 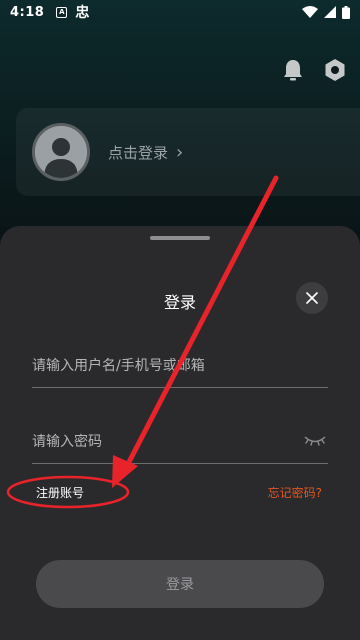 I want to click on status-notification-icons: A 忠, so click(x=72, y=12).